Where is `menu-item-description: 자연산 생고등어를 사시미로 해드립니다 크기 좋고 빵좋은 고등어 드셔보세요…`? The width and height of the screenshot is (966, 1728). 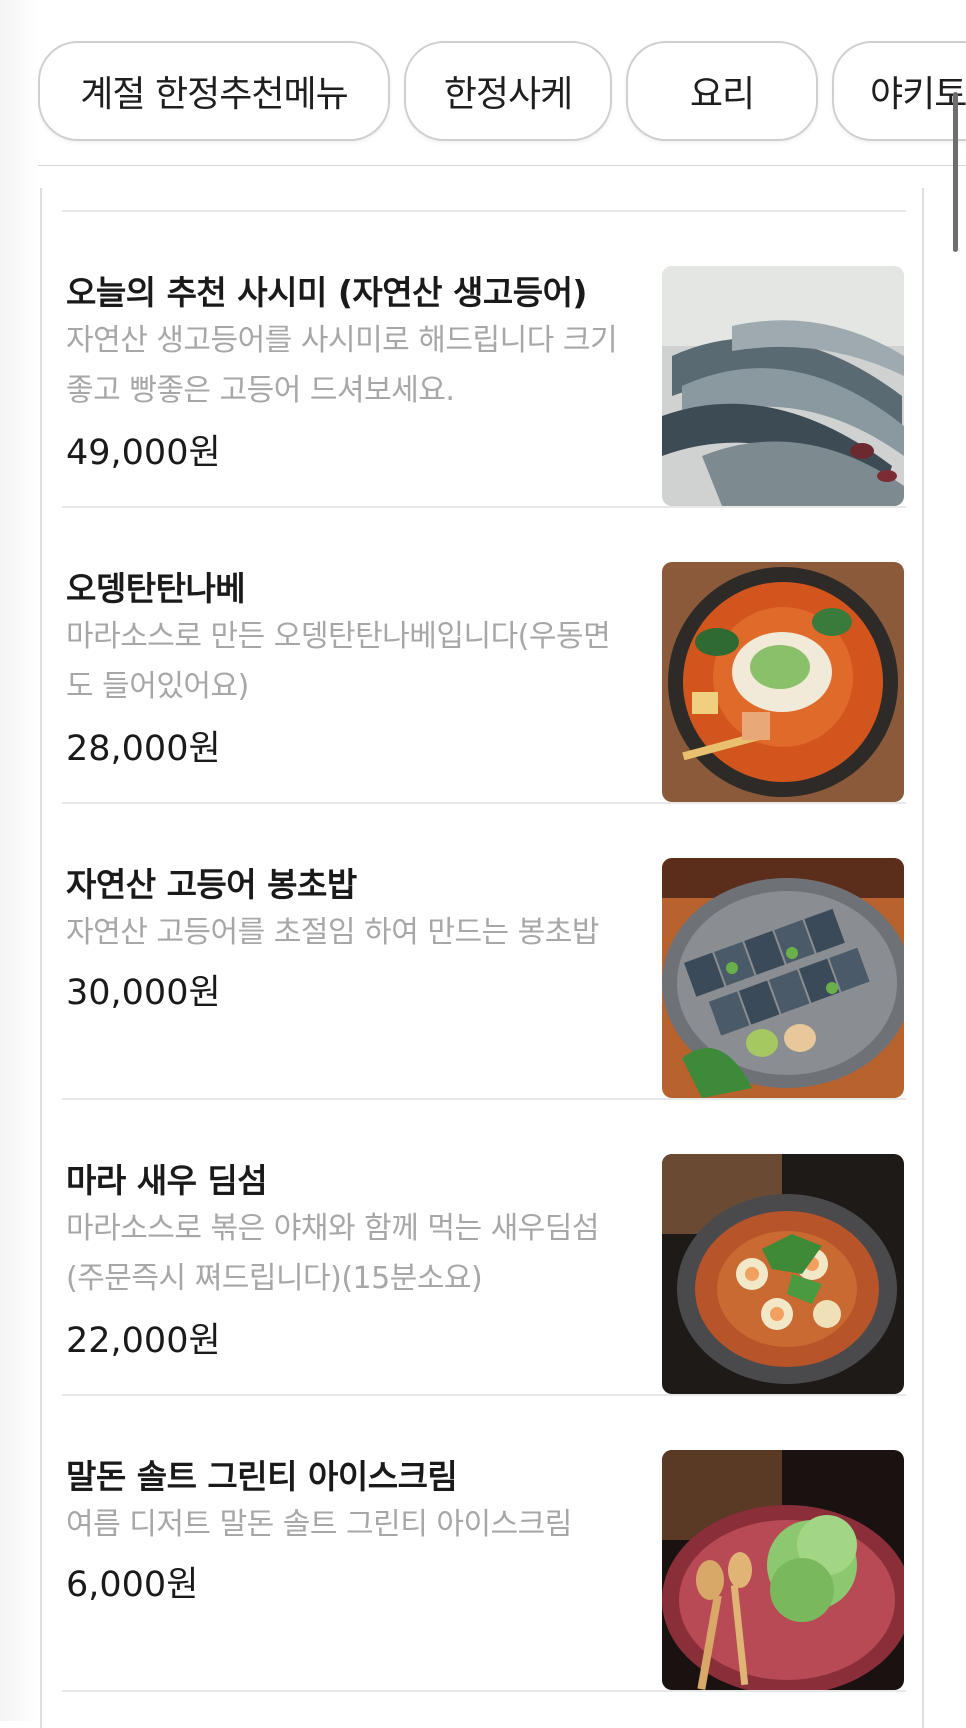 menu-item-description: 자연산 생고등어를 사시미로 해드립니다 크기 좋고 빵좋은 고등어 드셔보세요… is located at coordinates (366, 366).